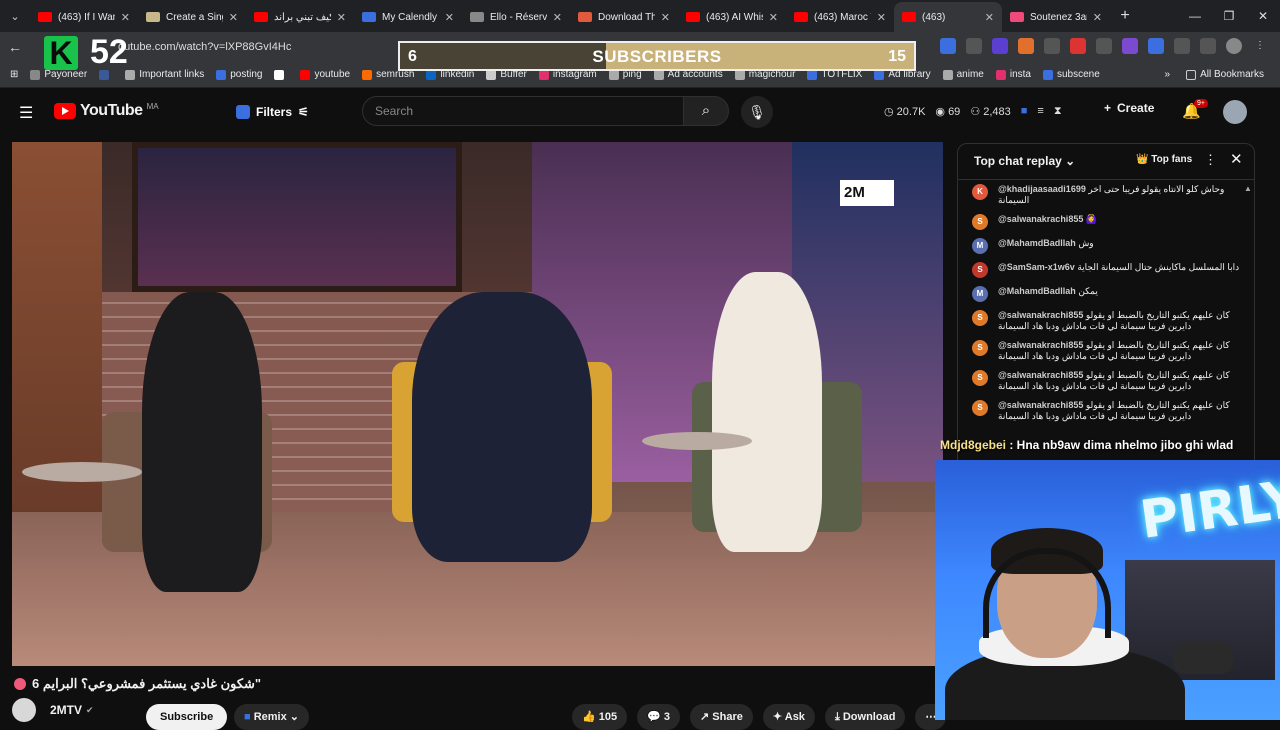 Image resolution: width=1280 pixels, height=730 pixels. I want to click on tab-title: My Calendly, so click(410, 17).